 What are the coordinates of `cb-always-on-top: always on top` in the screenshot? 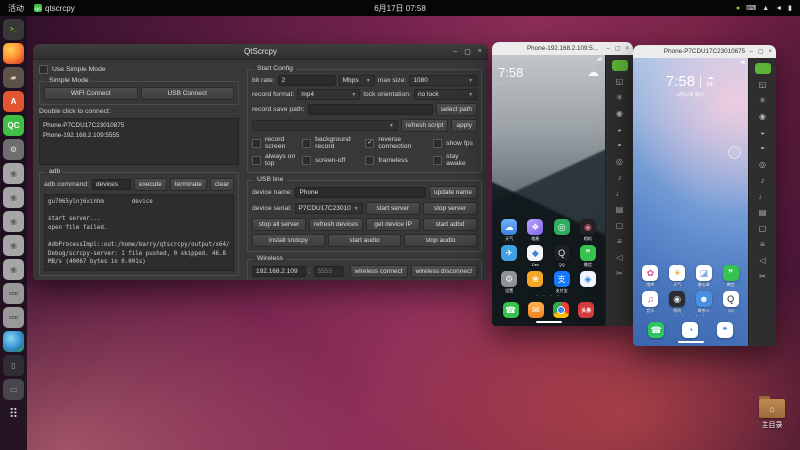 It's located at (275, 160).